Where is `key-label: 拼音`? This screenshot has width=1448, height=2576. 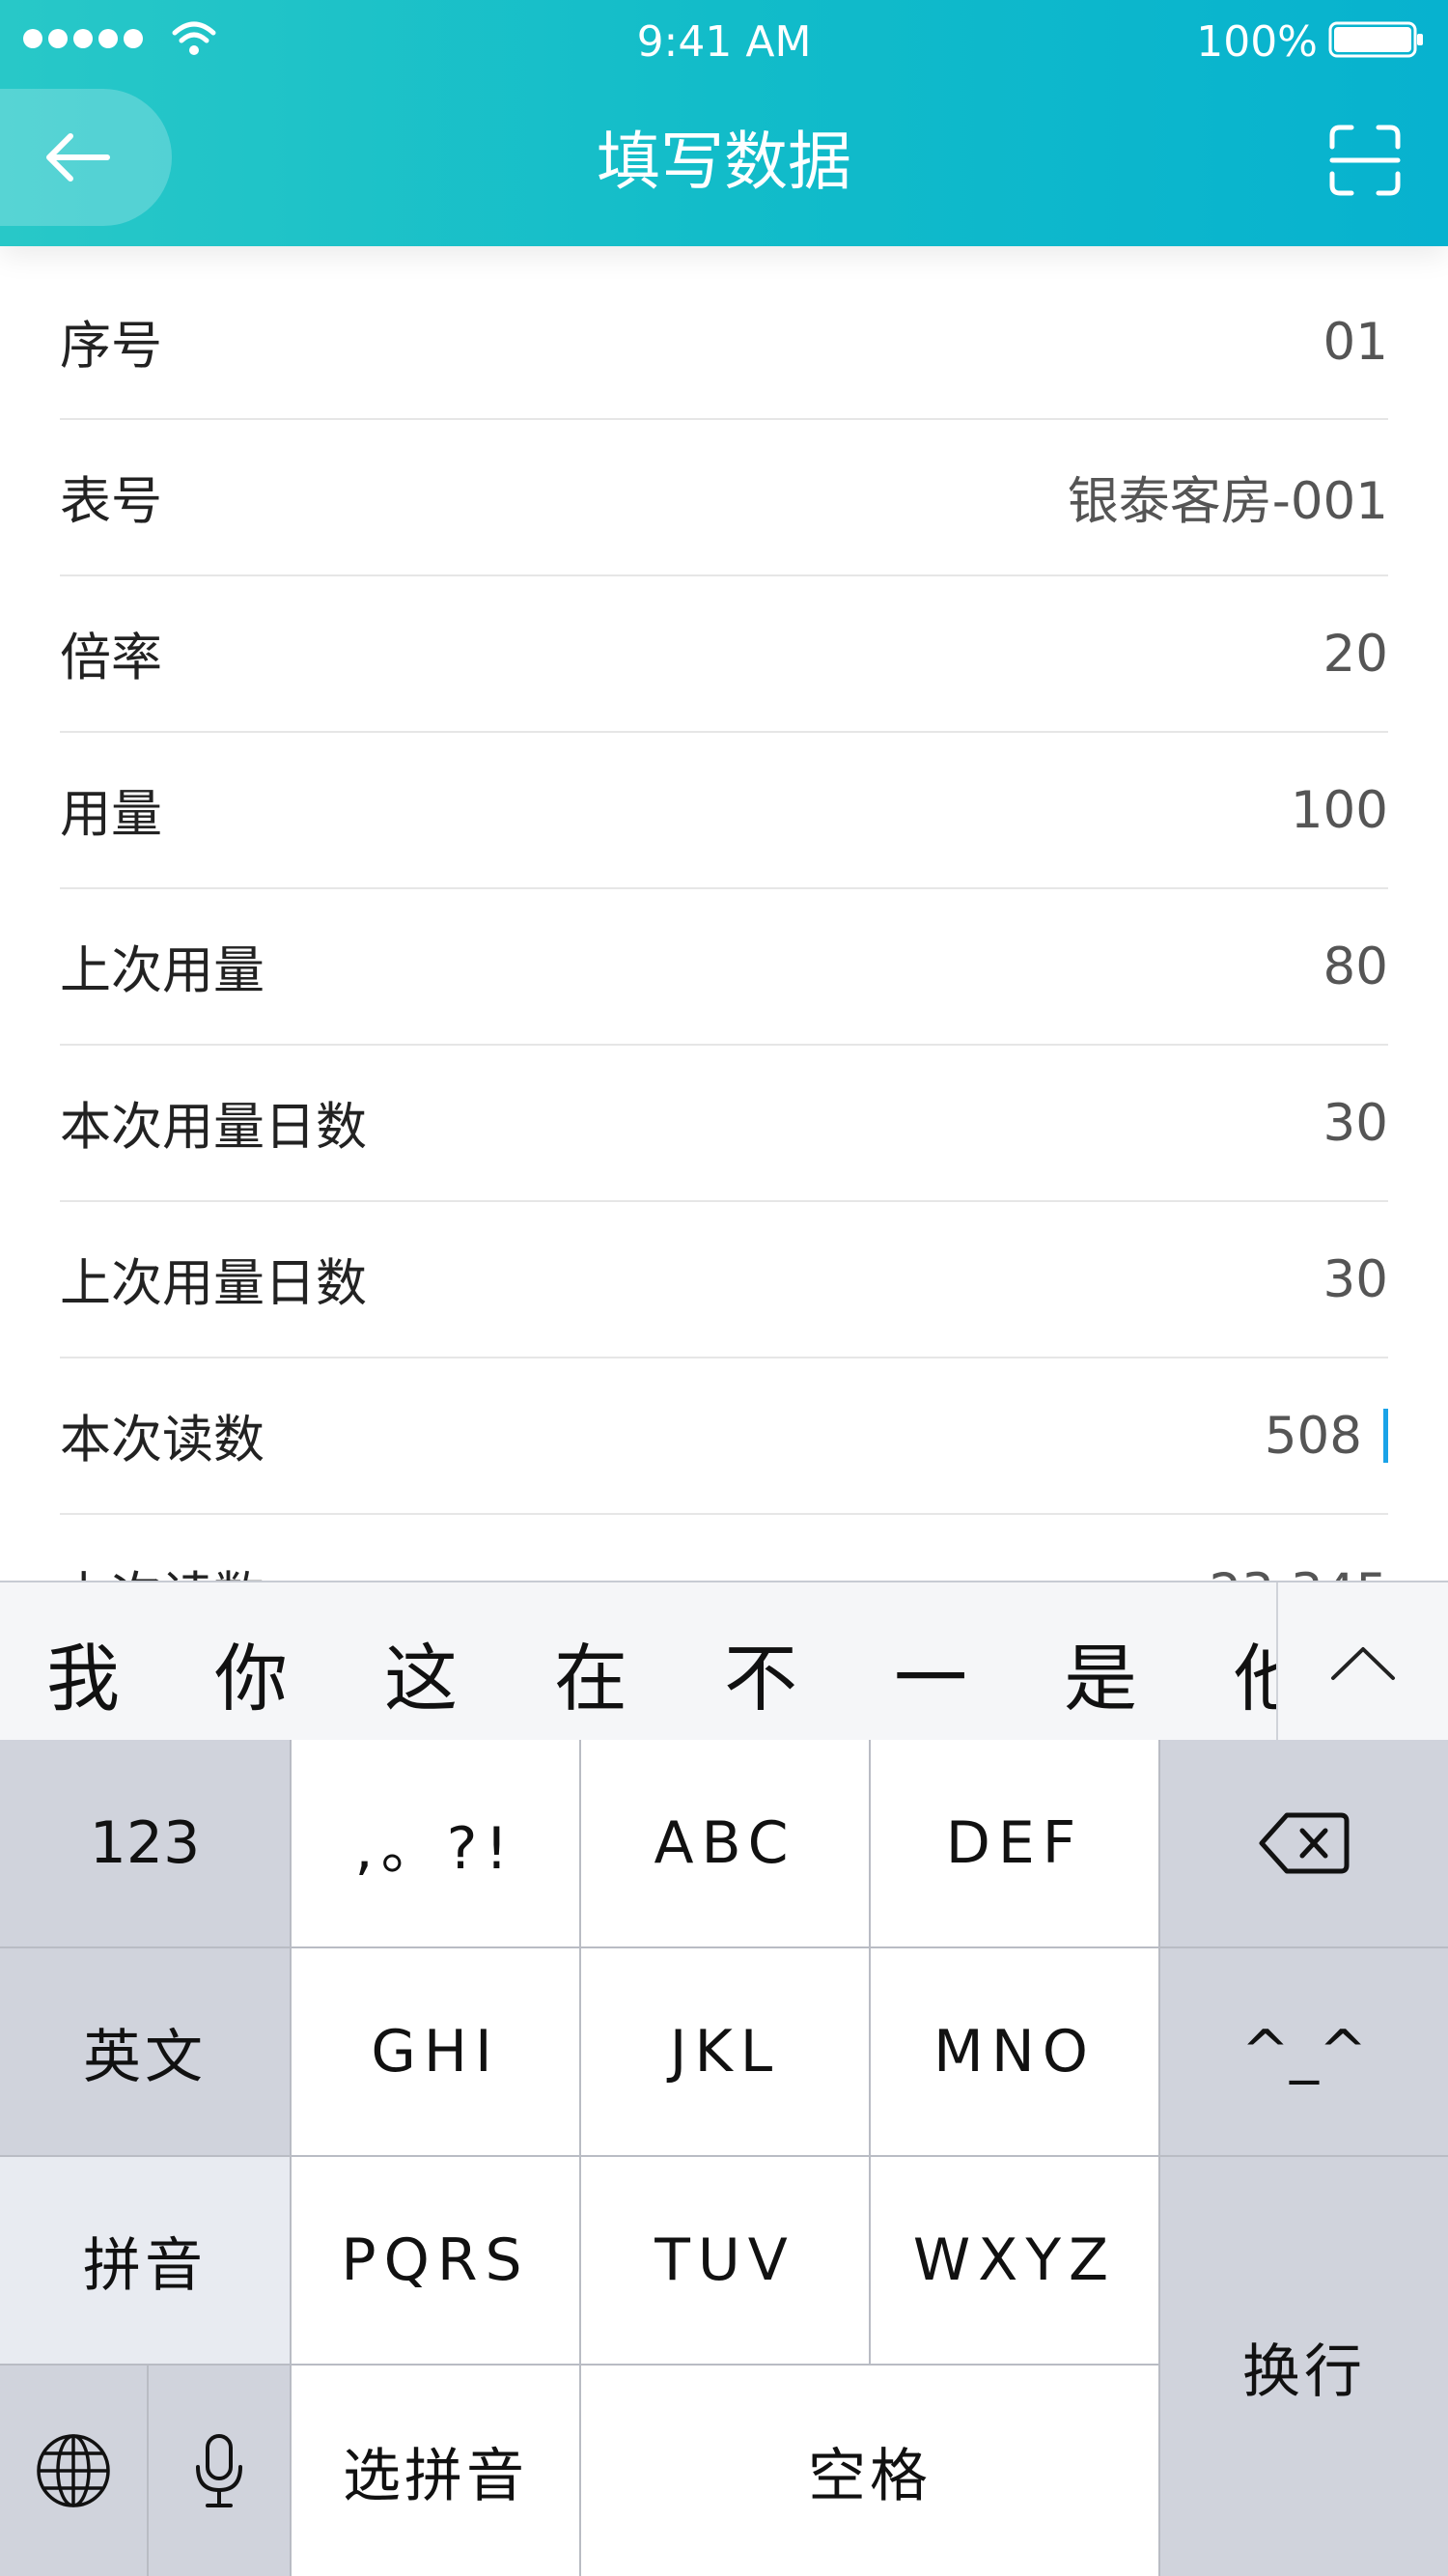
key-label: 拼音 is located at coordinates (145, 2266).